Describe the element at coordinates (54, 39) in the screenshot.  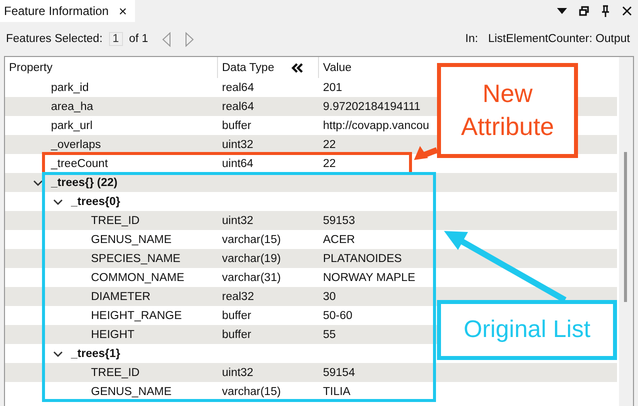
I see `features-selected-label: Features Selected:` at that location.